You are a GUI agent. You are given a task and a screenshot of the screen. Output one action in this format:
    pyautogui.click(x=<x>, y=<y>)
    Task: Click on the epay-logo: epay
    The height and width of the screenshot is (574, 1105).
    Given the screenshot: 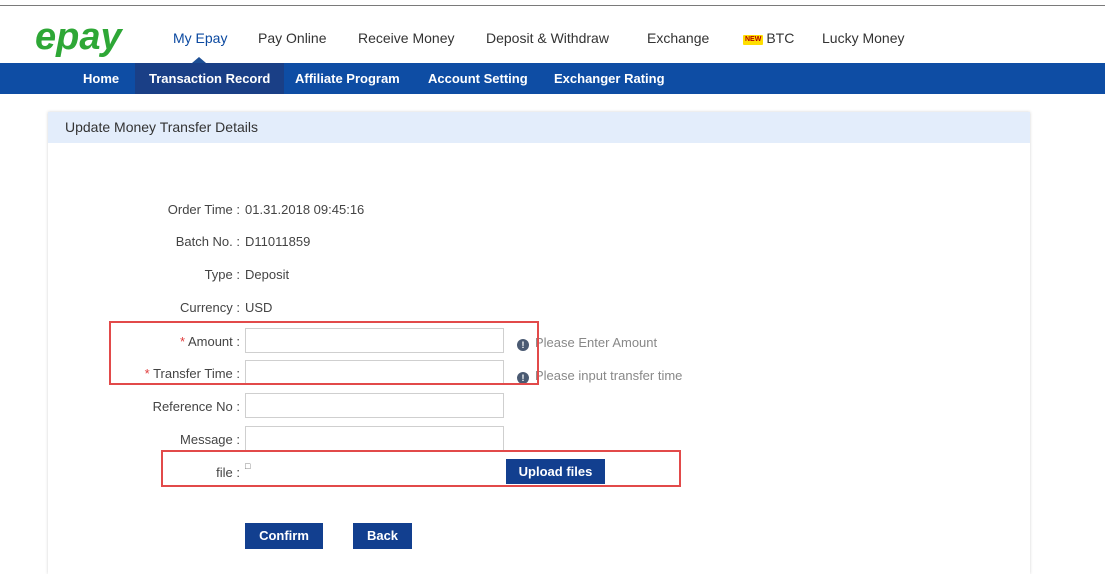 What is the action you would take?
    pyautogui.click(x=88, y=38)
    